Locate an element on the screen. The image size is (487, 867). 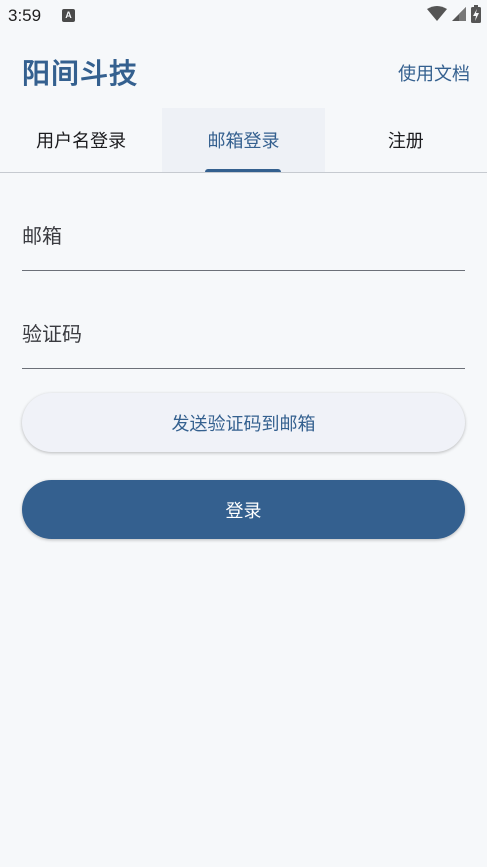
tab-label: 用户名登录 is located at coordinates (81, 141).